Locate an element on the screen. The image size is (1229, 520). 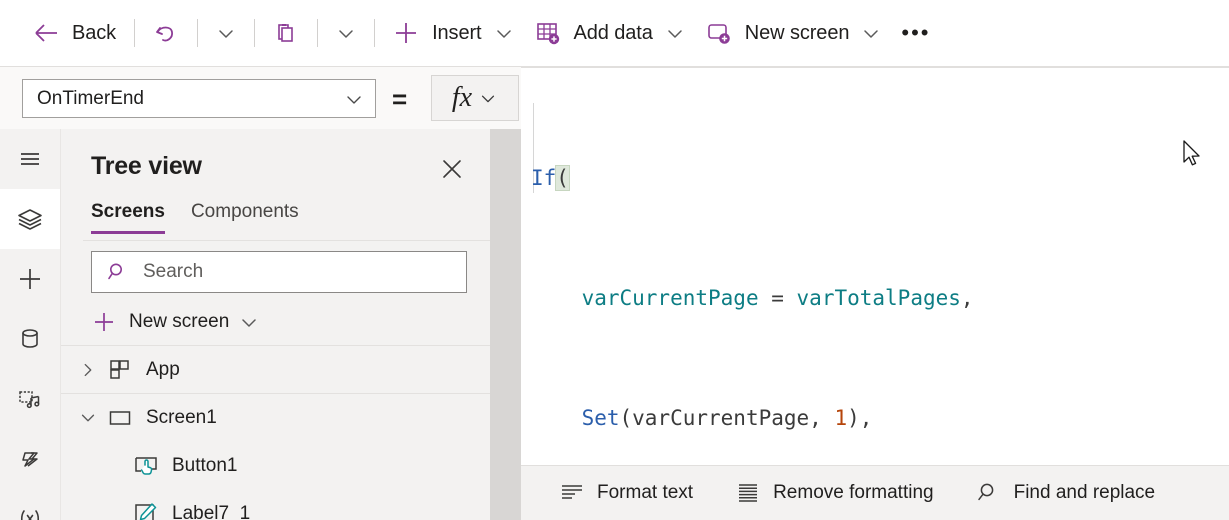
remove-formatting-label: Remove formatting is located at coordinates (853, 492).